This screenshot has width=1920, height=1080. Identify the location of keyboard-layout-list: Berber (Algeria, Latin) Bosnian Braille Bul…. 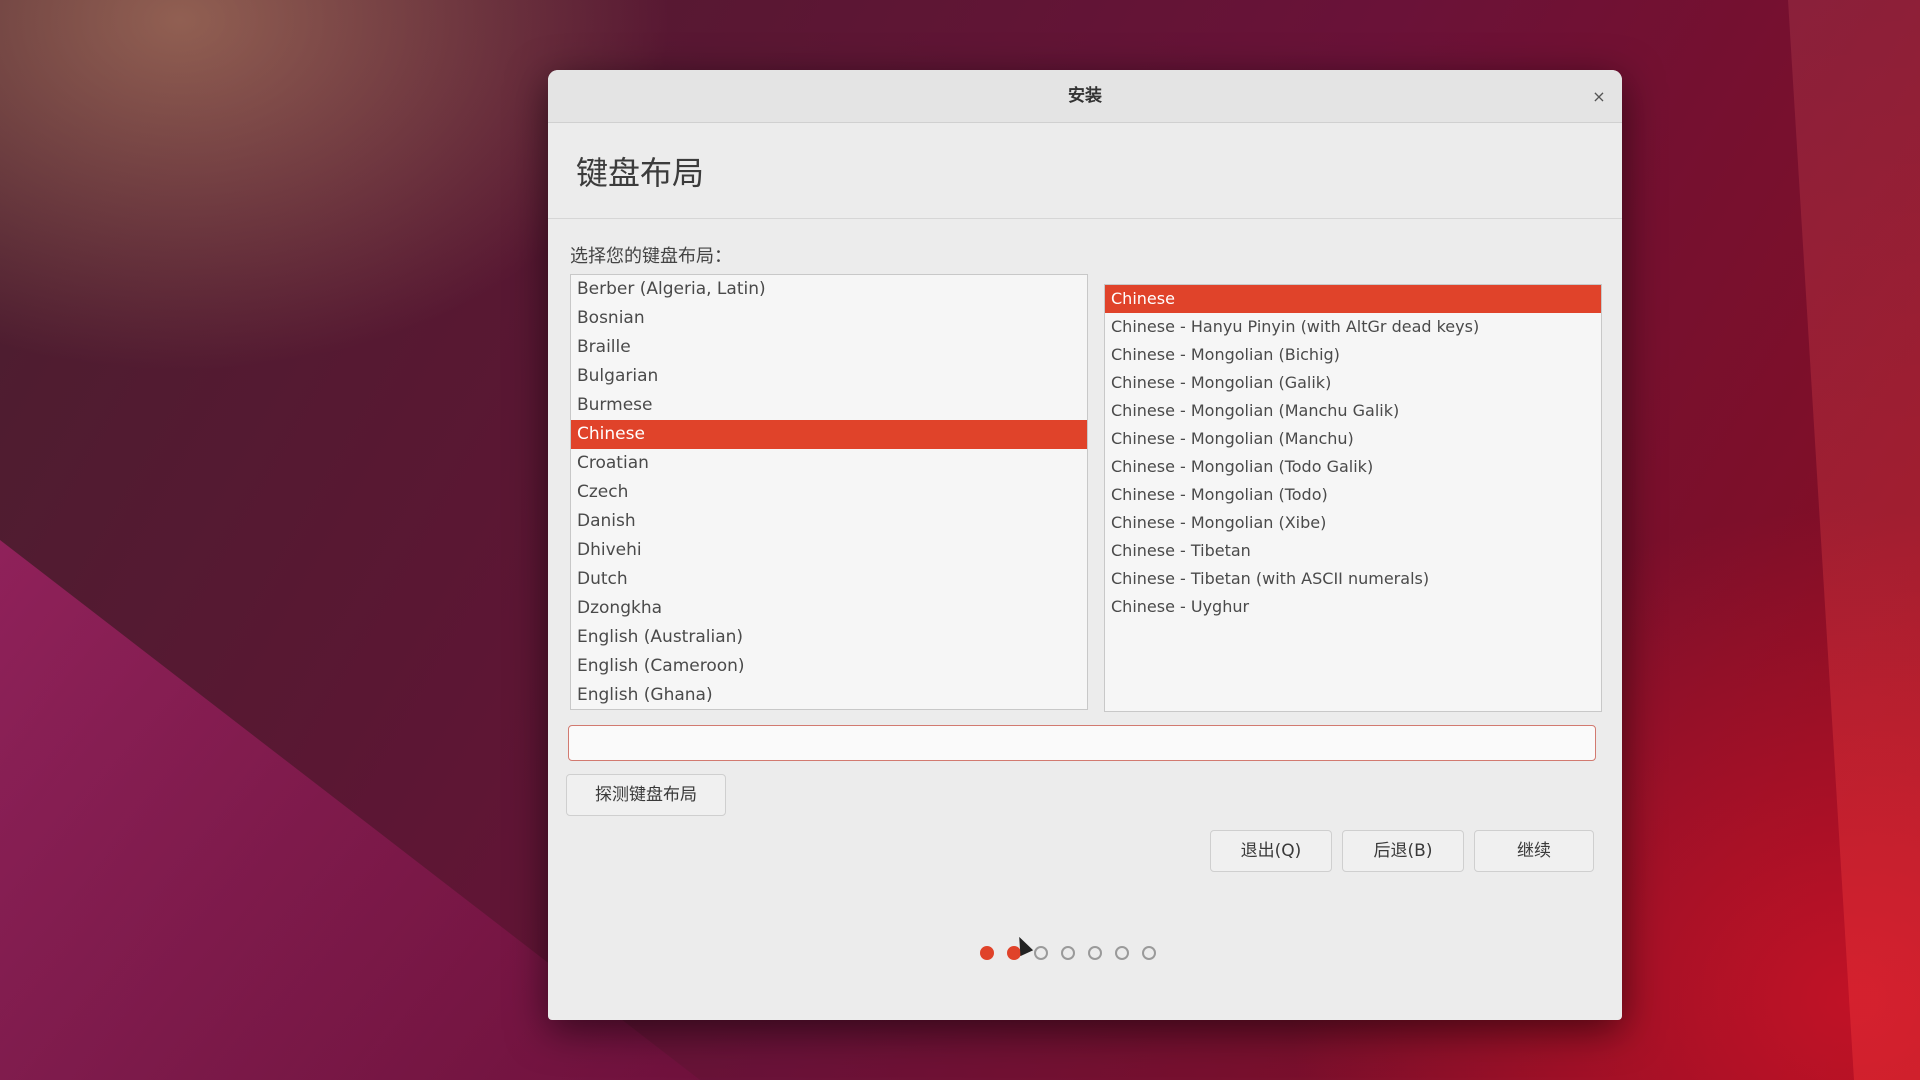
(829, 492).